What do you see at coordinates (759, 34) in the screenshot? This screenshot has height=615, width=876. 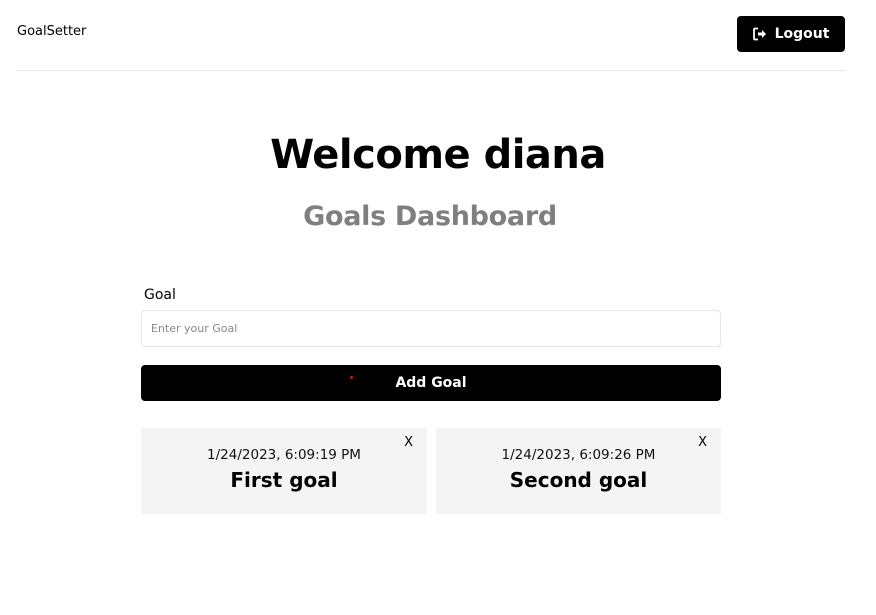 I see `sign-out-icon` at bounding box center [759, 34].